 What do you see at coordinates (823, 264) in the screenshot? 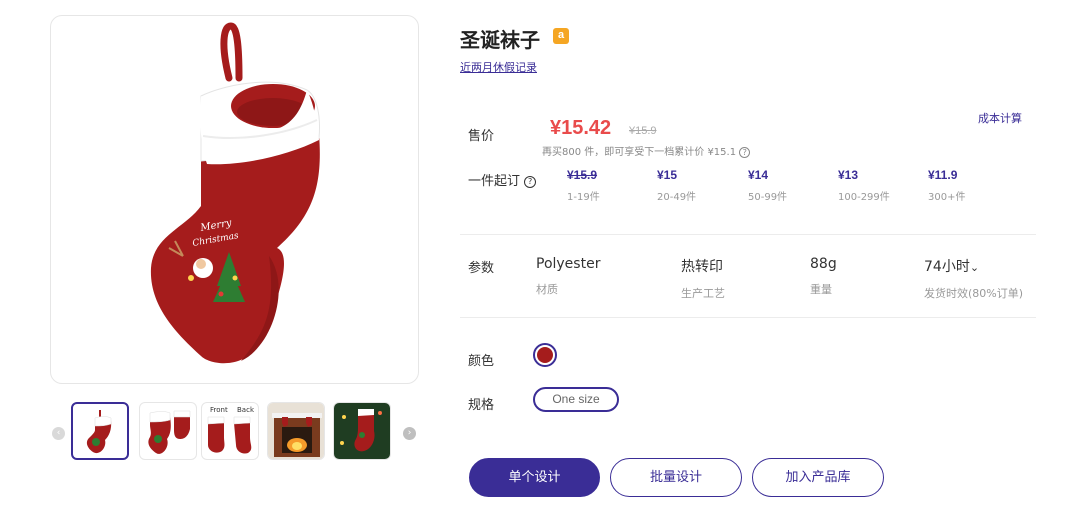
I see `param-value: 88g` at bounding box center [823, 264].